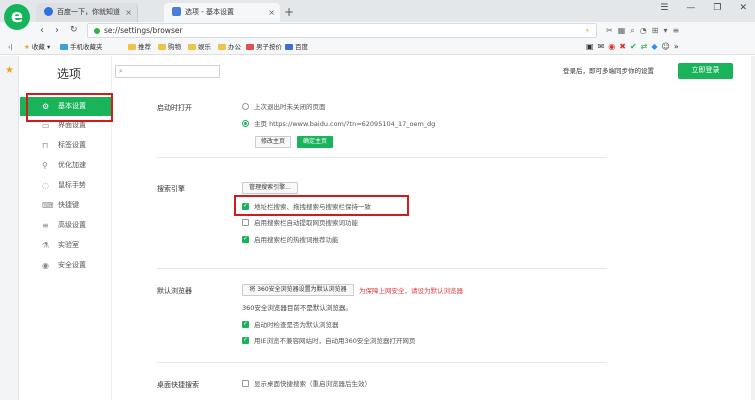 The image size is (755, 400). Describe the element at coordinates (57, 30) in the screenshot. I see `forward-icon: ›` at that location.